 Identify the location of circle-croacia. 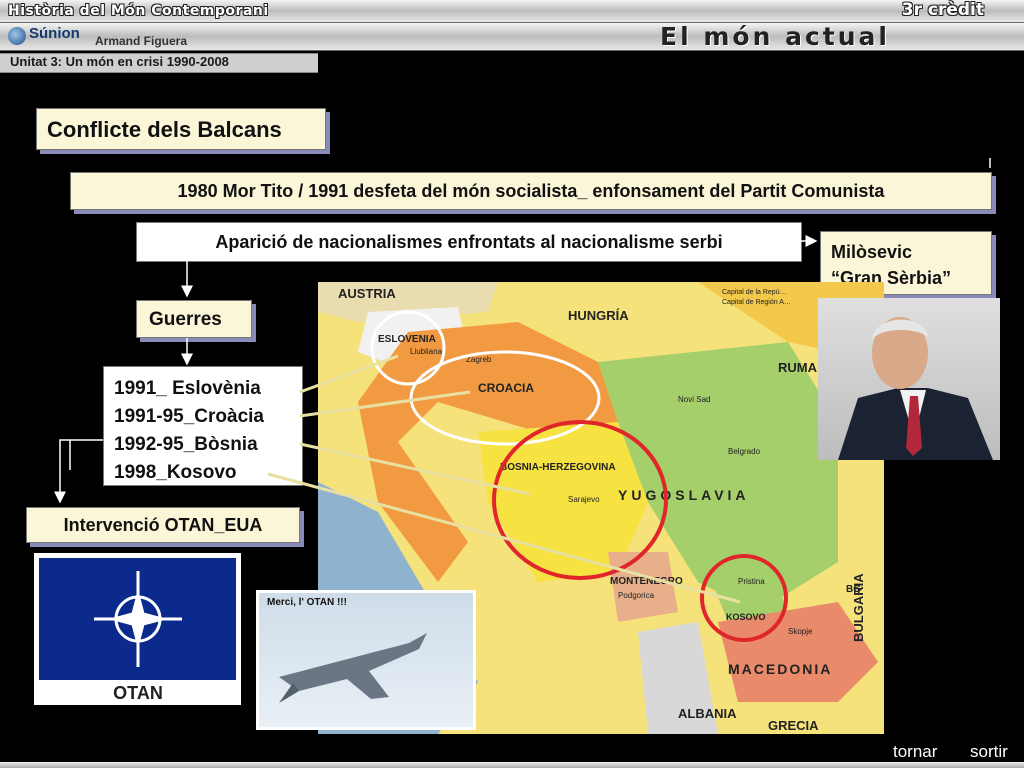
(505, 398).